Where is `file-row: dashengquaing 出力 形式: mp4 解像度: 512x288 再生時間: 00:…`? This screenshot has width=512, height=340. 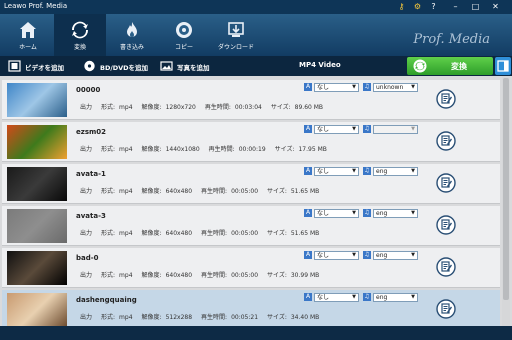
file-row: dashengquaing 出力 形式: mp4 解像度: 512x288 再生時間: 00:… is located at coordinates (251, 308).